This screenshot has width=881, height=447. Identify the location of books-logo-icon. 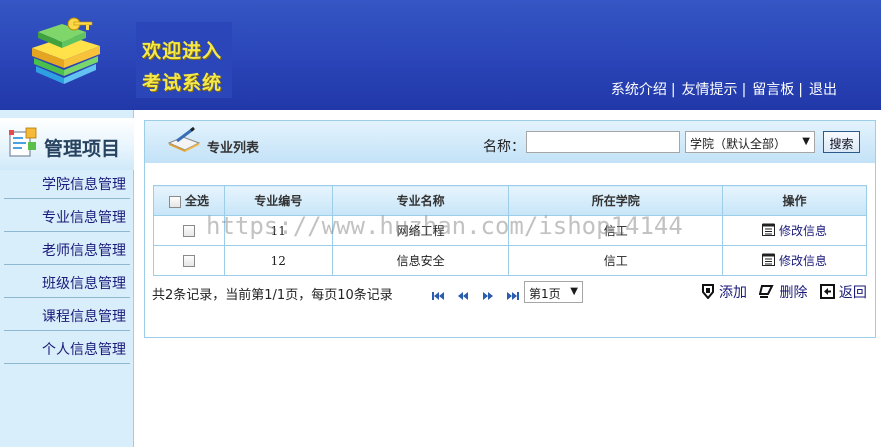
(66, 50).